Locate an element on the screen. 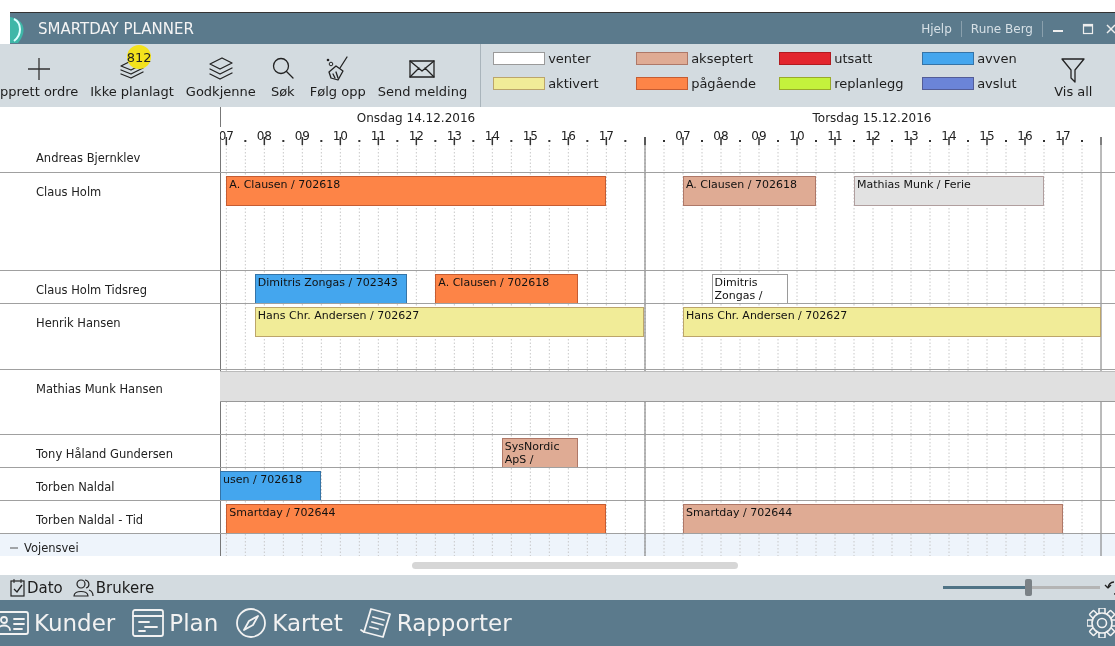 The height and width of the screenshot is (646, 1115). view-tab: Brukere is located at coordinates (113, 587).